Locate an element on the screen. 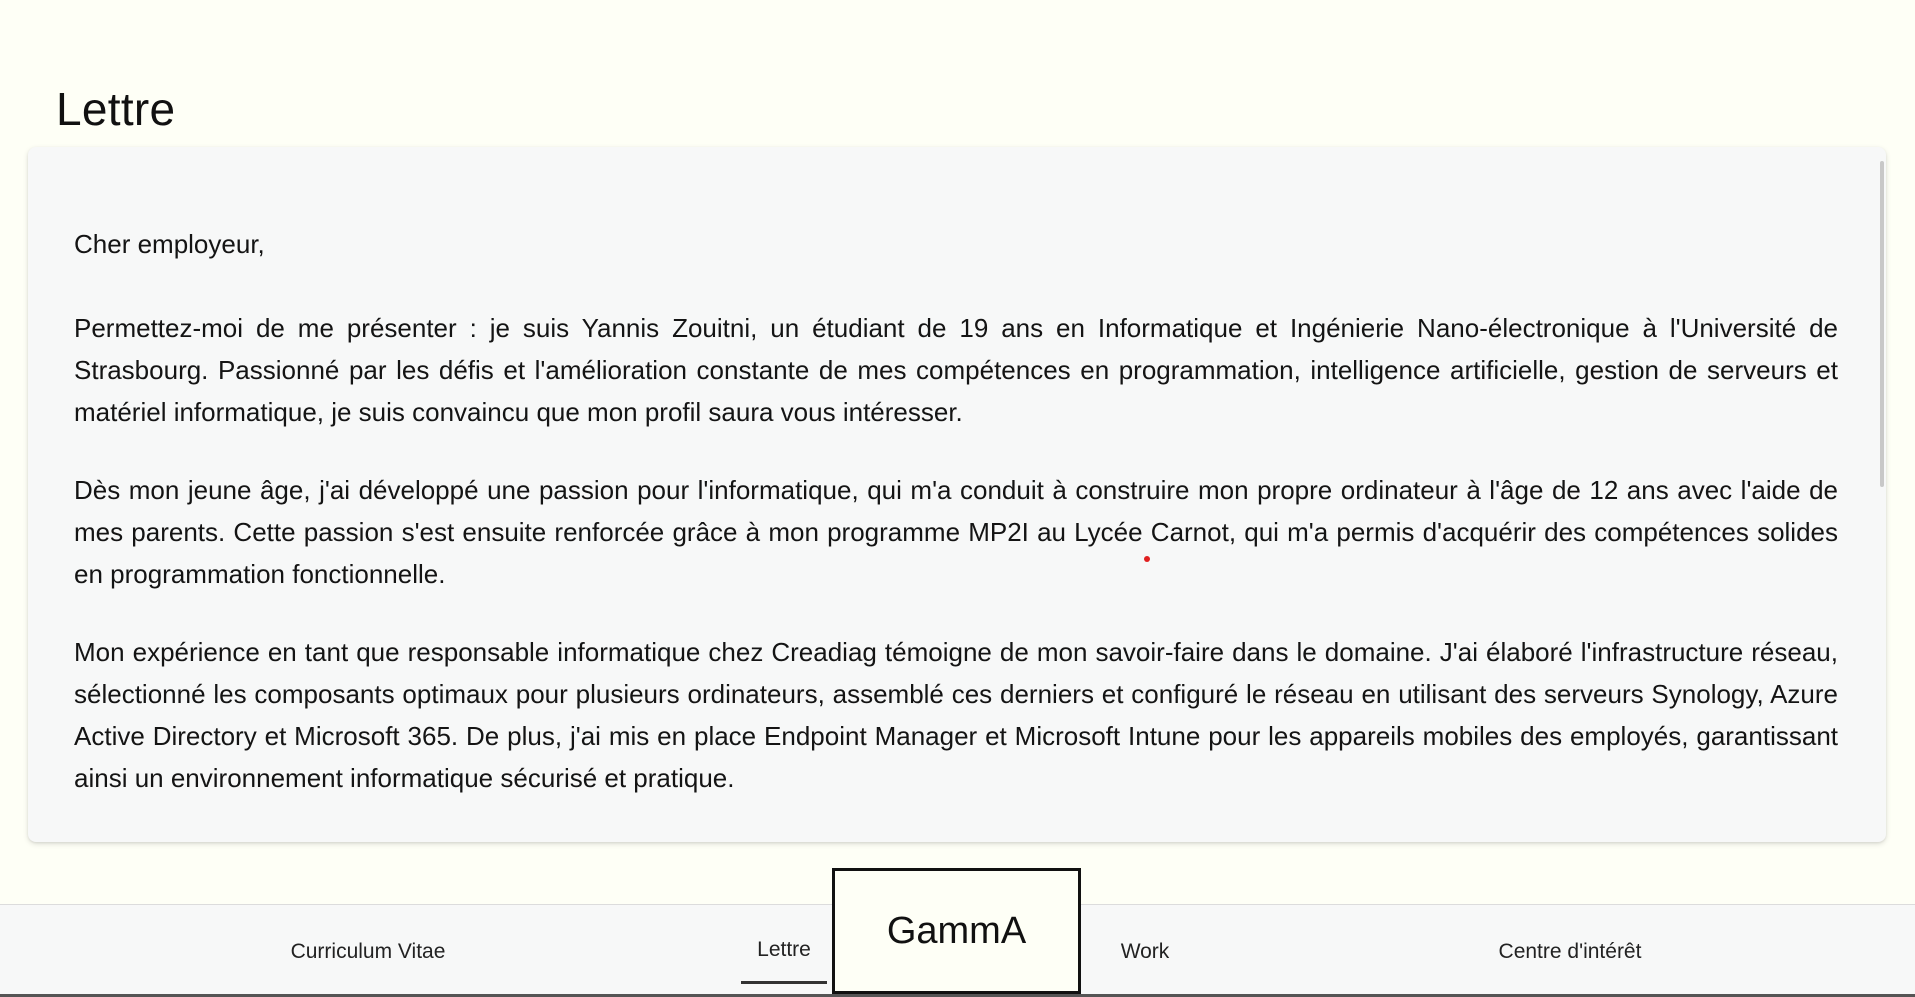 This screenshot has height=997, width=1915. nav-item-work: Work is located at coordinates (1145, 951).